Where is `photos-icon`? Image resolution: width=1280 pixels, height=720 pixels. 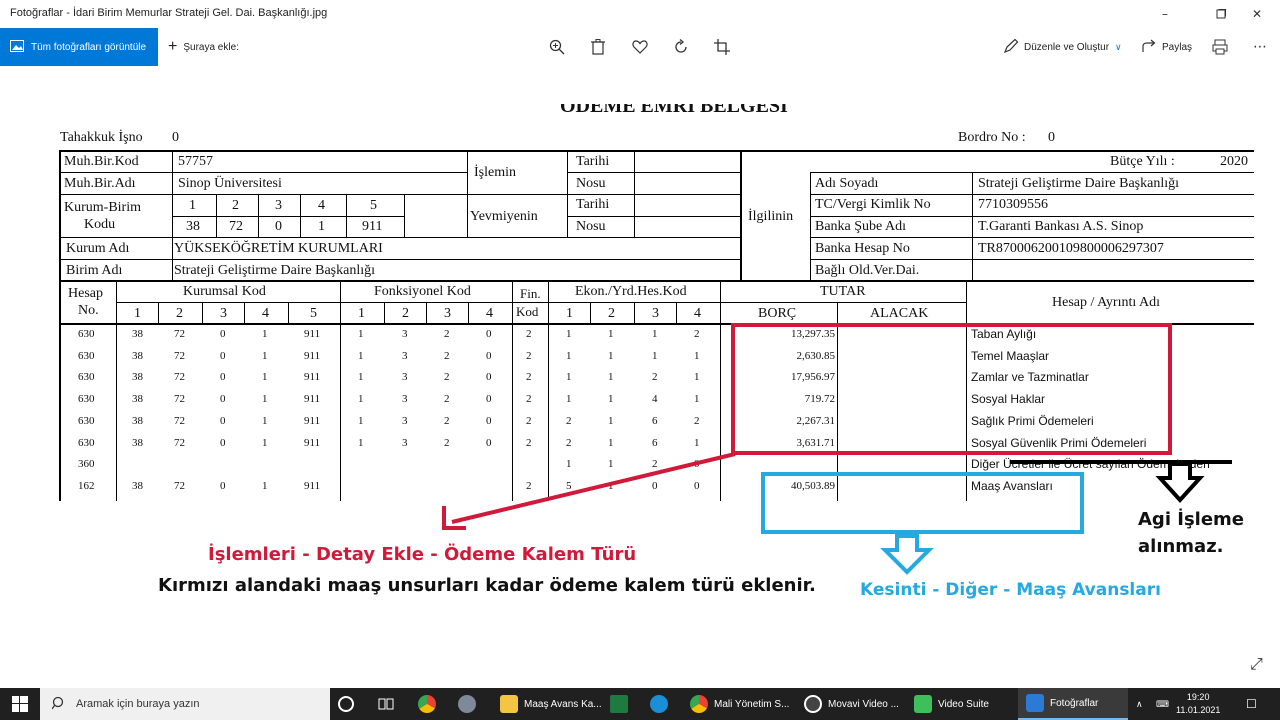 photos-icon is located at coordinates (1035, 703).